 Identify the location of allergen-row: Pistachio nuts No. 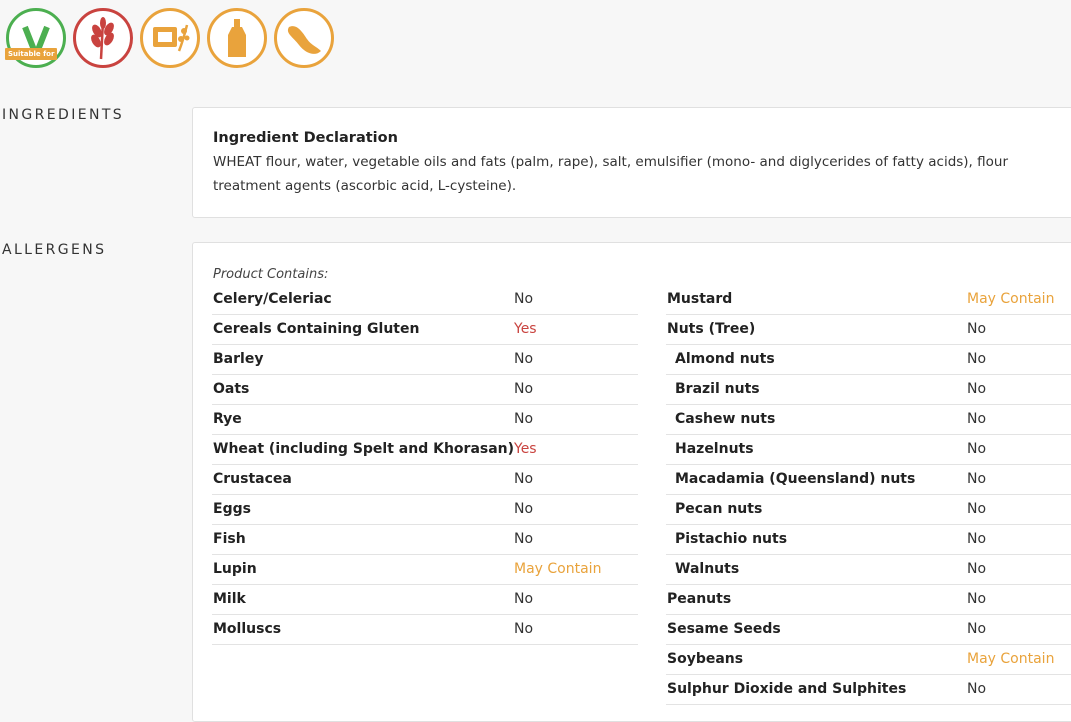
(868, 540).